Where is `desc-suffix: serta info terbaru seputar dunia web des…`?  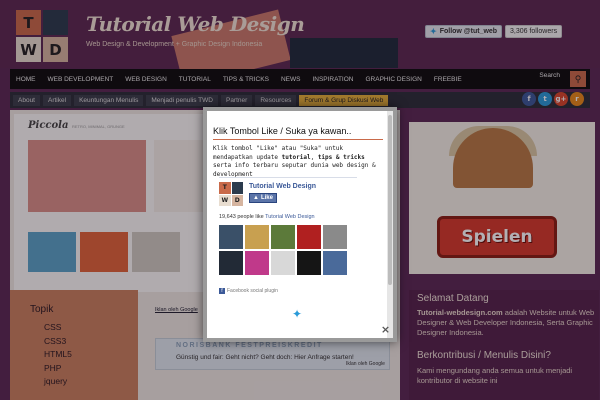
desc-suffix: serta info terbaru seputar dunia web des… is located at coordinates (294, 170).